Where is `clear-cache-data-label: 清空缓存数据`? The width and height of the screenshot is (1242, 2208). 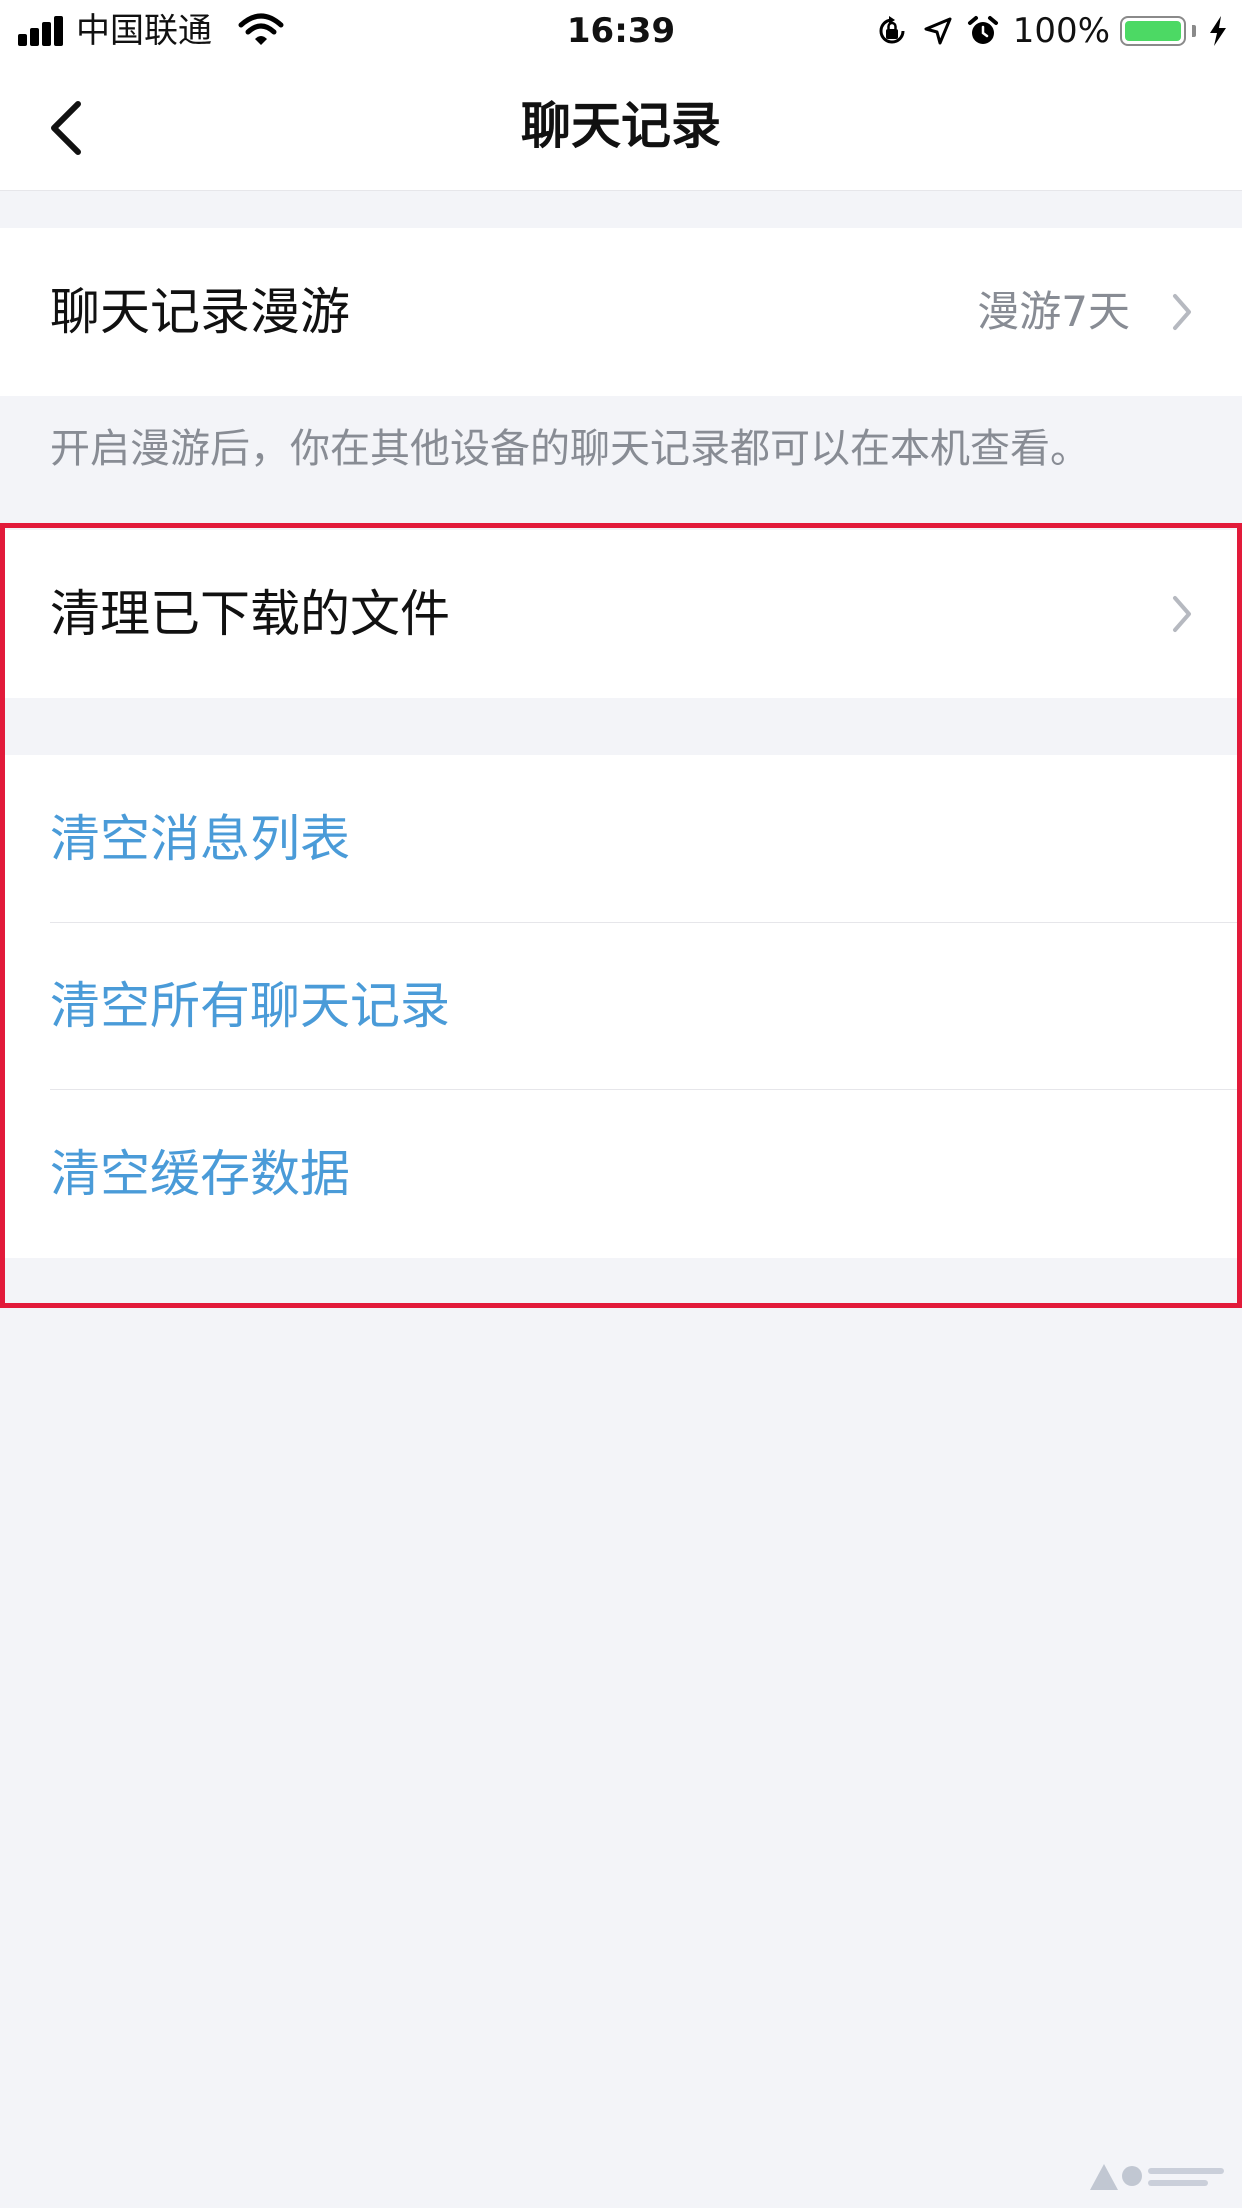 clear-cache-data-label: 清空缓存数据 is located at coordinates (200, 1174).